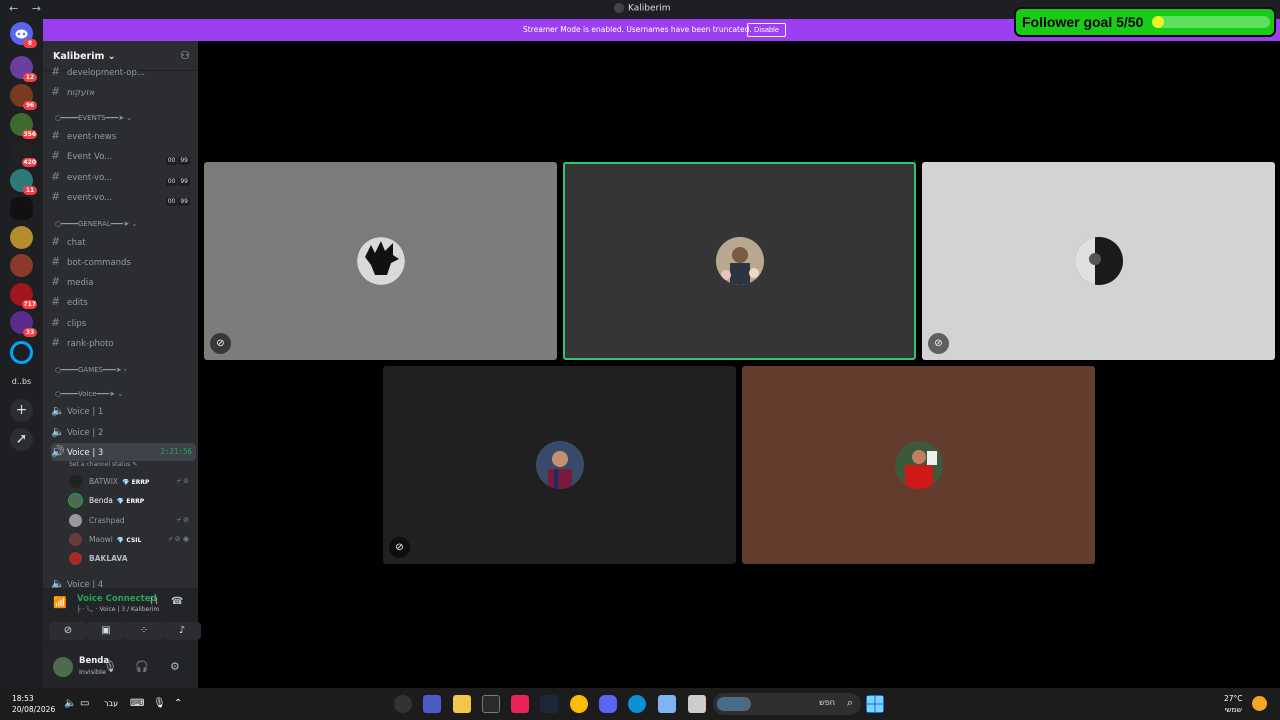  I want to click on add-server-icon: +, so click(21, 410).